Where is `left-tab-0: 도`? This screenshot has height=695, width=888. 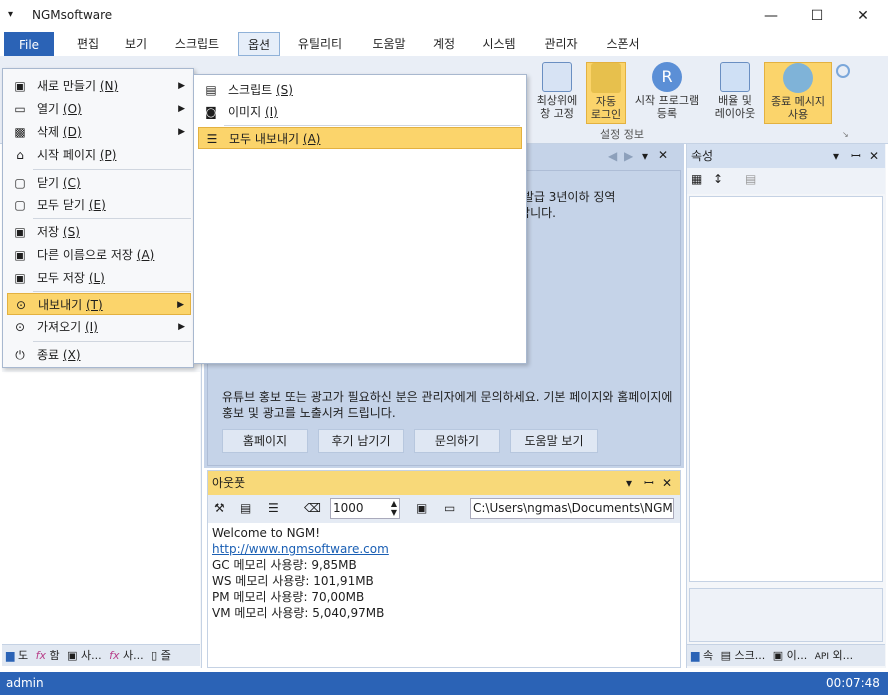 left-tab-0: 도 is located at coordinates (23, 655).